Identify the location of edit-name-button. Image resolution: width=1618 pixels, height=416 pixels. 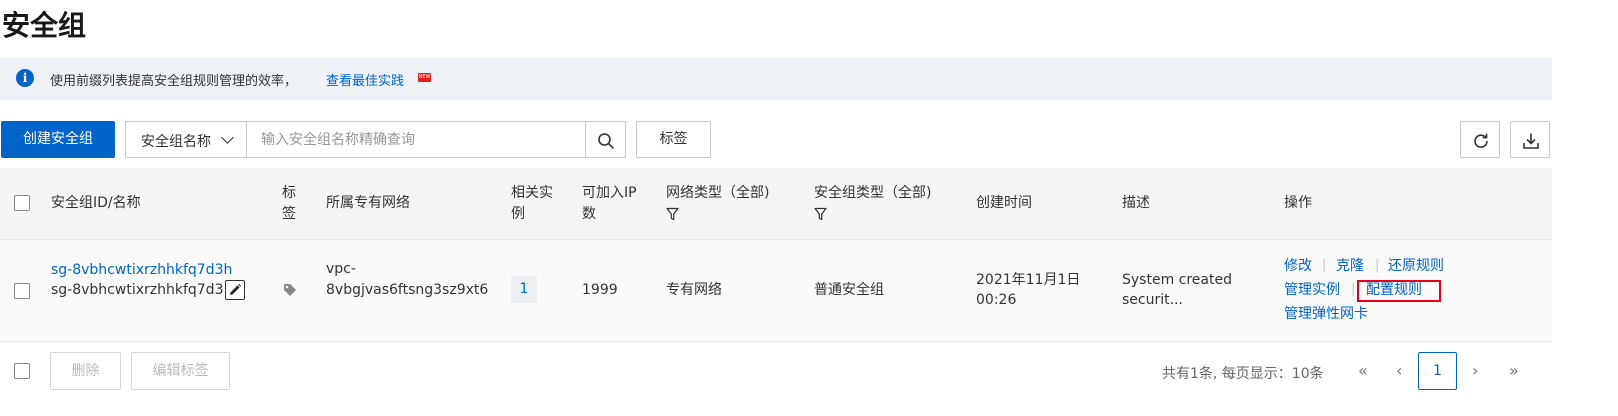
(235, 290).